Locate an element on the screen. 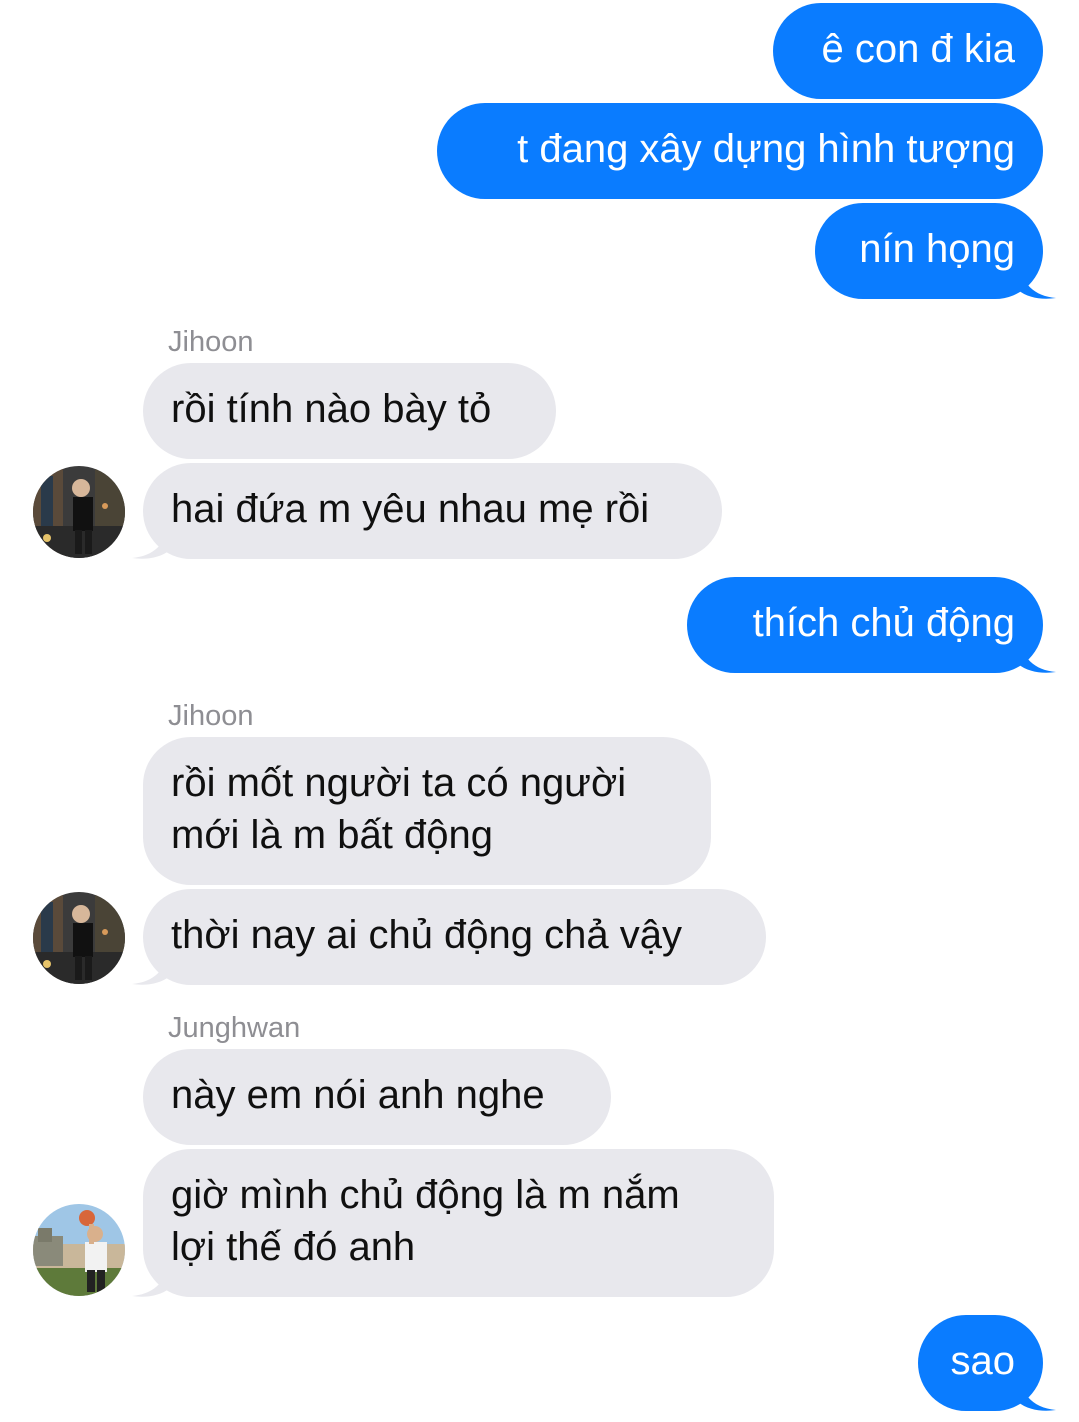 The height and width of the screenshot is (1422, 1079). incoming-message: thời nay ai chủ động chả vậy is located at coordinates (454, 937).